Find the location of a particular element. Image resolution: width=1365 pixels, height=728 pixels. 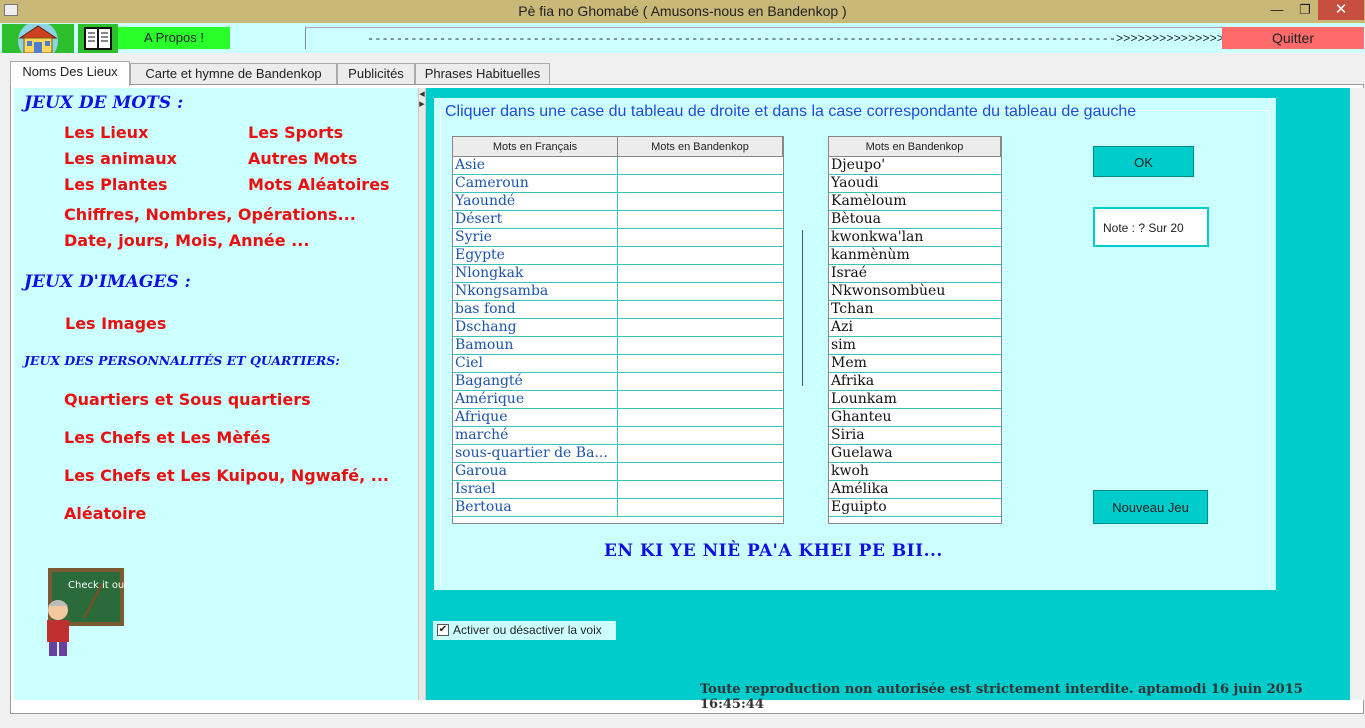

table-row: Eguipto is located at coordinates (915, 508).